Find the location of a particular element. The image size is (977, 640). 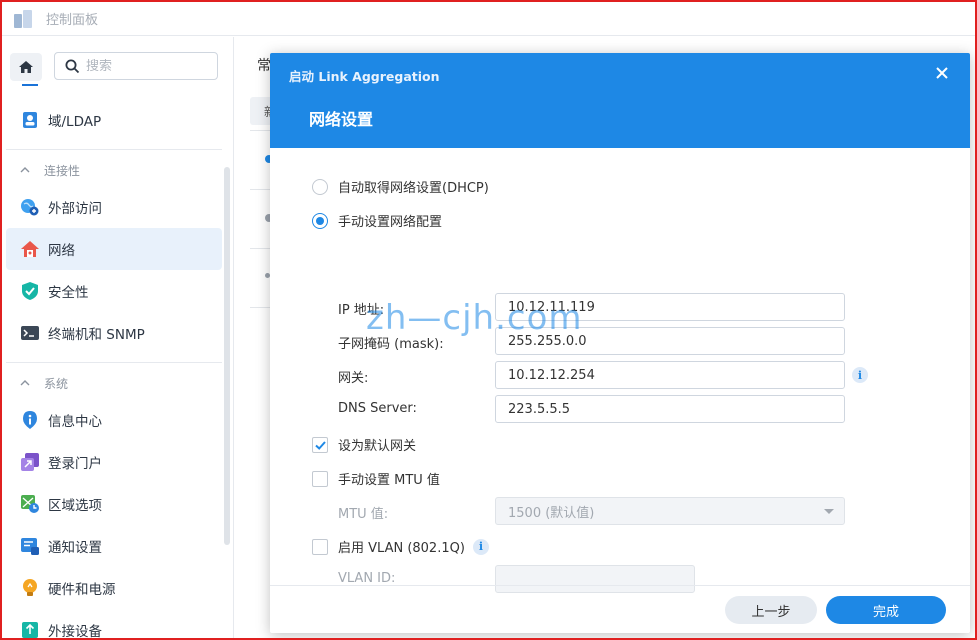

sidebar-item-regional-options: 区域选项 is located at coordinates (114, 504).